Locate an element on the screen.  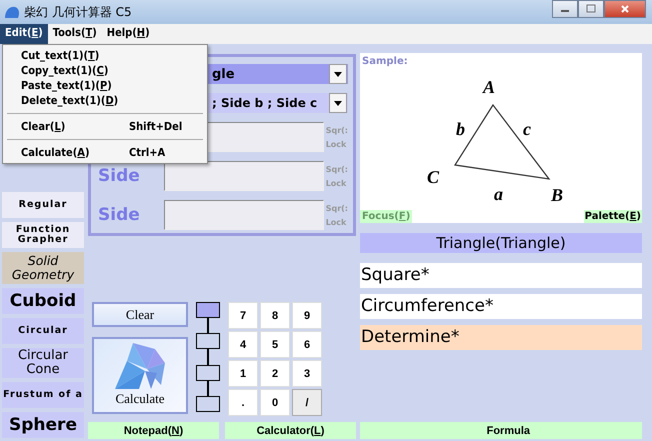
sample-label: Sample: is located at coordinates (385, 61).